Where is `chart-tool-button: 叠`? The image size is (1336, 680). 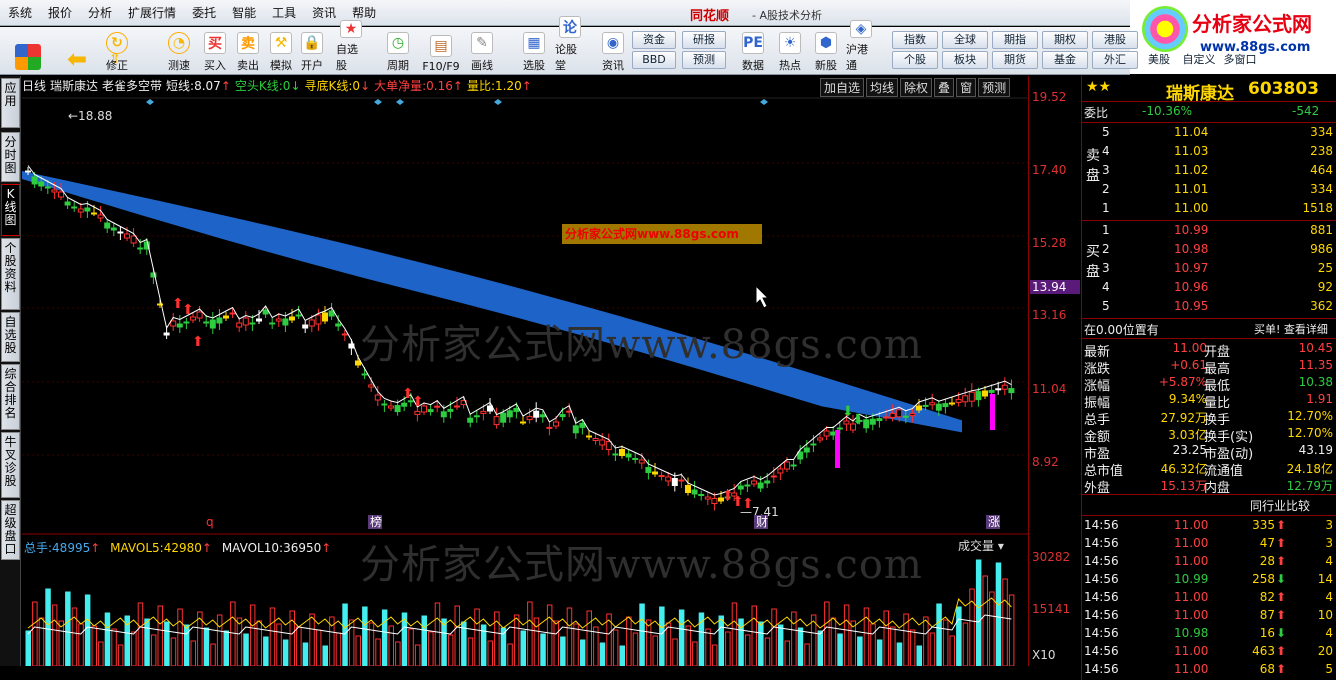 chart-tool-button: 叠 is located at coordinates (944, 87).